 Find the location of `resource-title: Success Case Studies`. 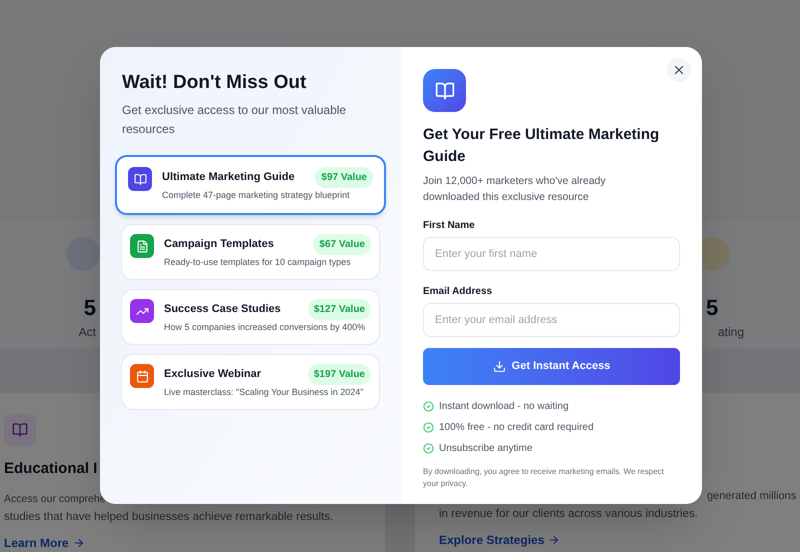

resource-title: Success Case Studies is located at coordinates (222, 309).